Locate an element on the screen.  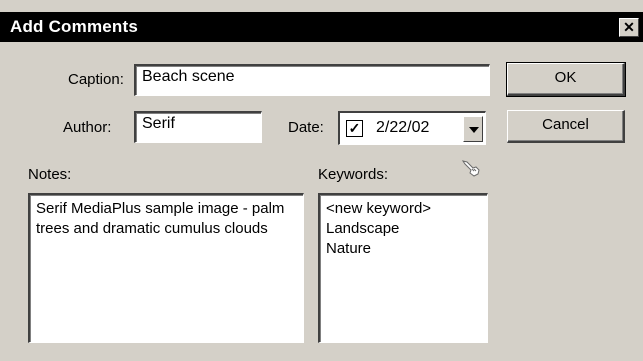
close-button: ✕ is located at coordinates (629, 27).